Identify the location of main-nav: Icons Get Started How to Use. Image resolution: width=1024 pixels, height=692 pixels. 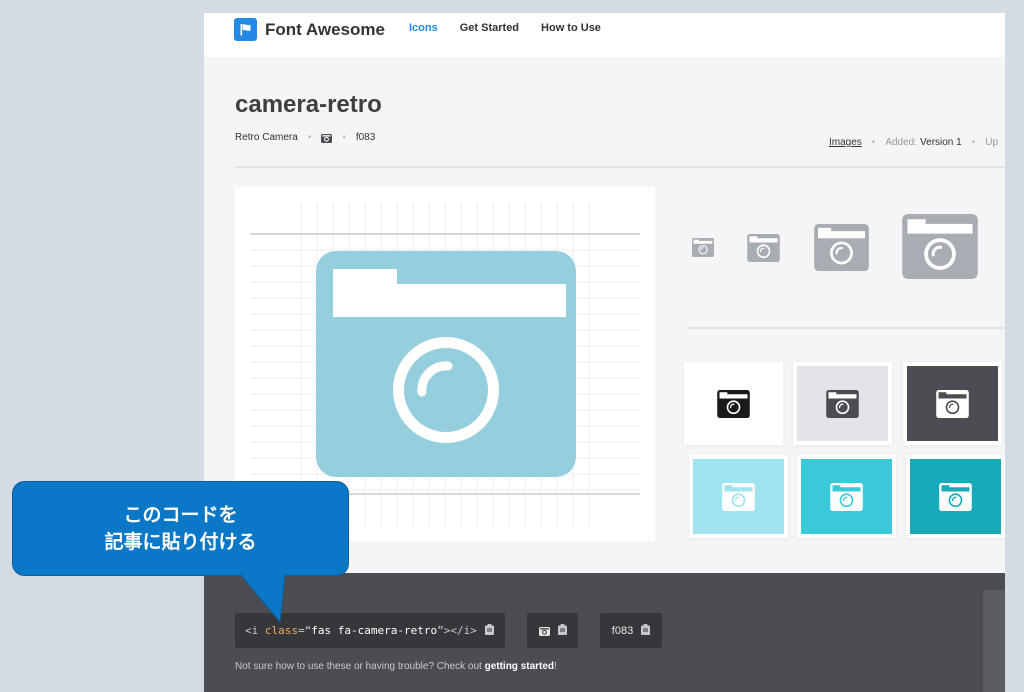
(505, 28).